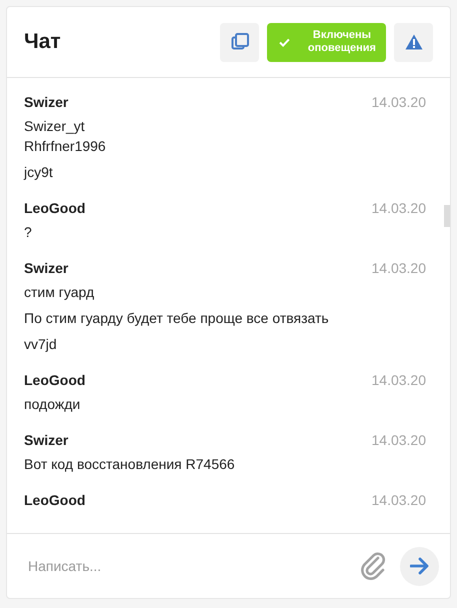 The height and width of the screenshot is (608, 457). I want to click on message-text: ?, so click(28, 232).